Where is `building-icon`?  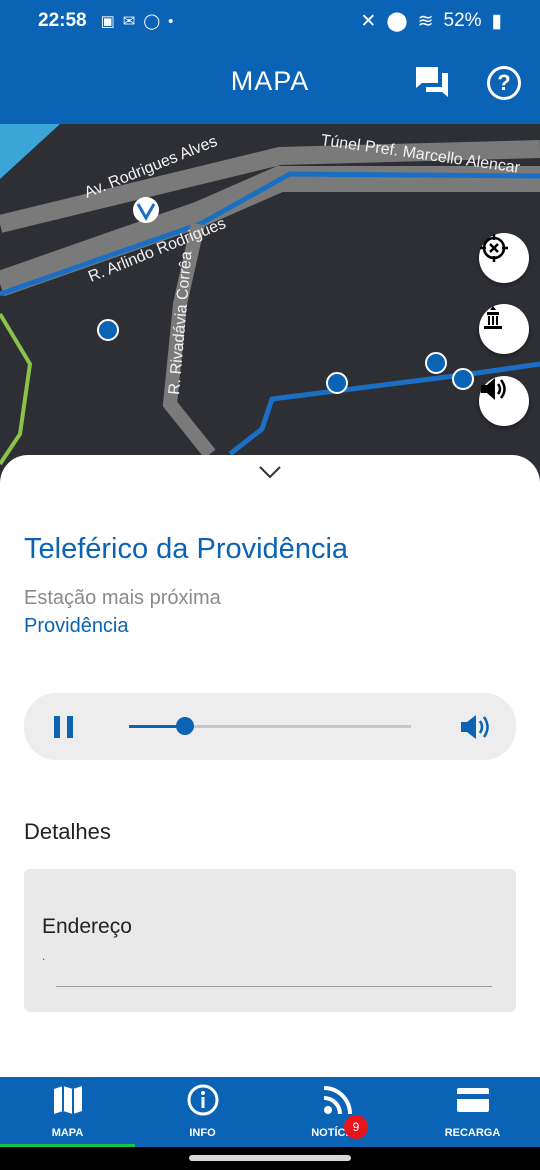
building-icon is located at coordinates (493, 317).